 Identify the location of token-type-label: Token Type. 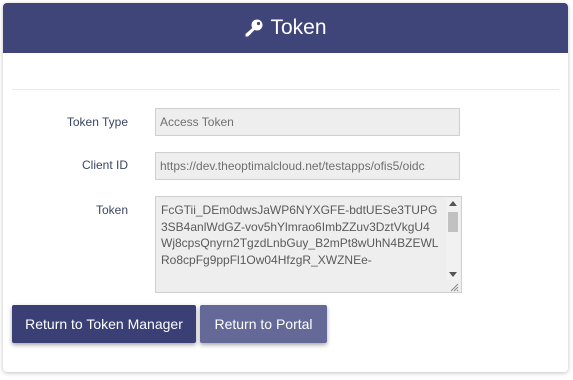
(97, 122).